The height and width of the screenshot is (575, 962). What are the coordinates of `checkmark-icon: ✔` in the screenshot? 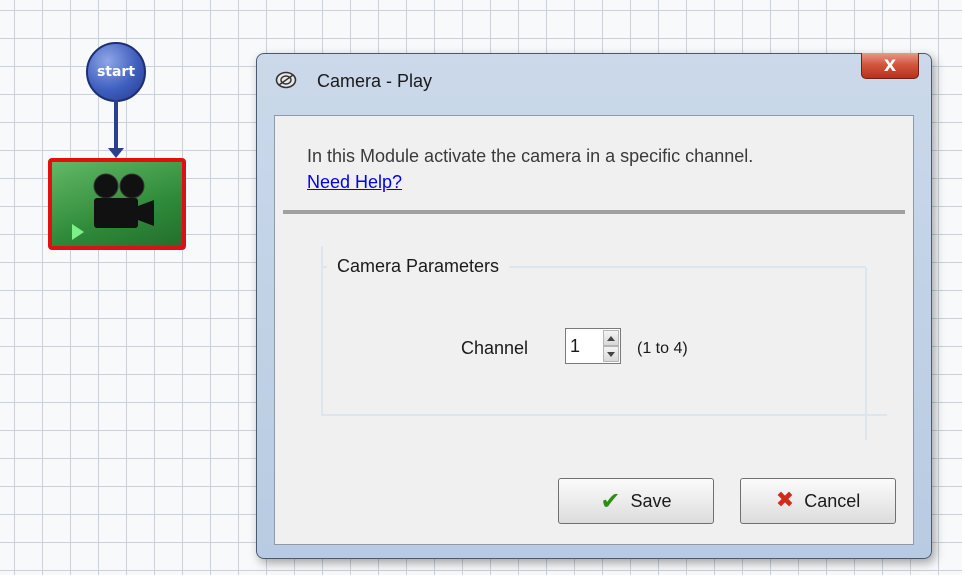 It's located at (610, 501).